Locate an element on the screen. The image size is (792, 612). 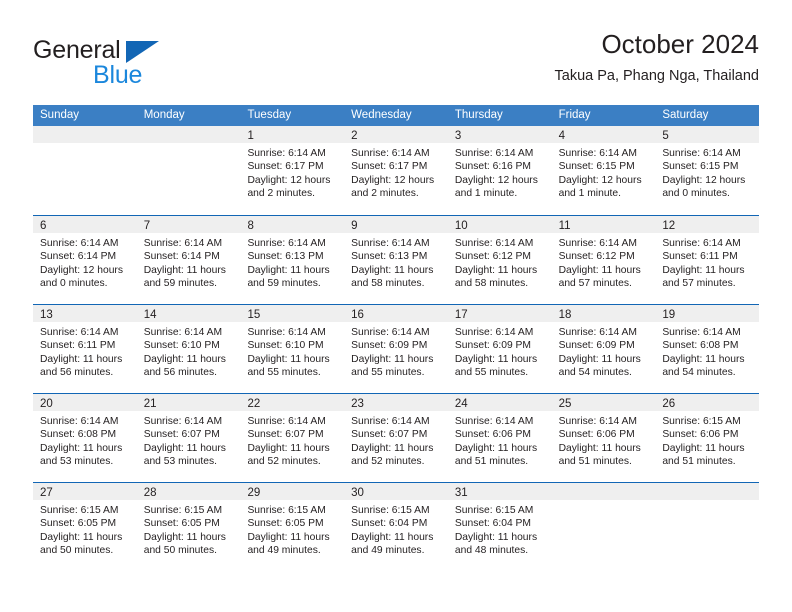
day-number-band: 27 is located at coordinates (85, 491).